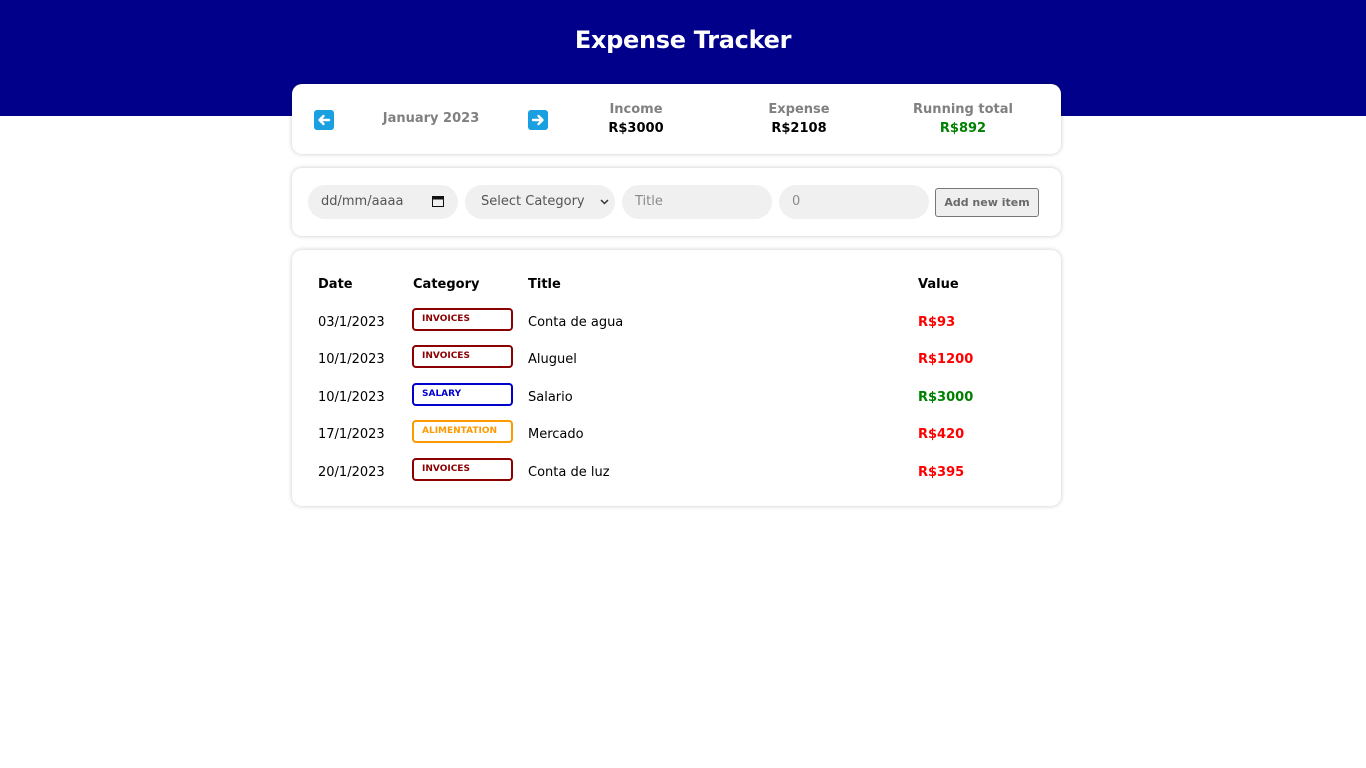  Describe the element at coordinates (552, 359) in the screenshot. I see `row-title: Aluguel` at that location.